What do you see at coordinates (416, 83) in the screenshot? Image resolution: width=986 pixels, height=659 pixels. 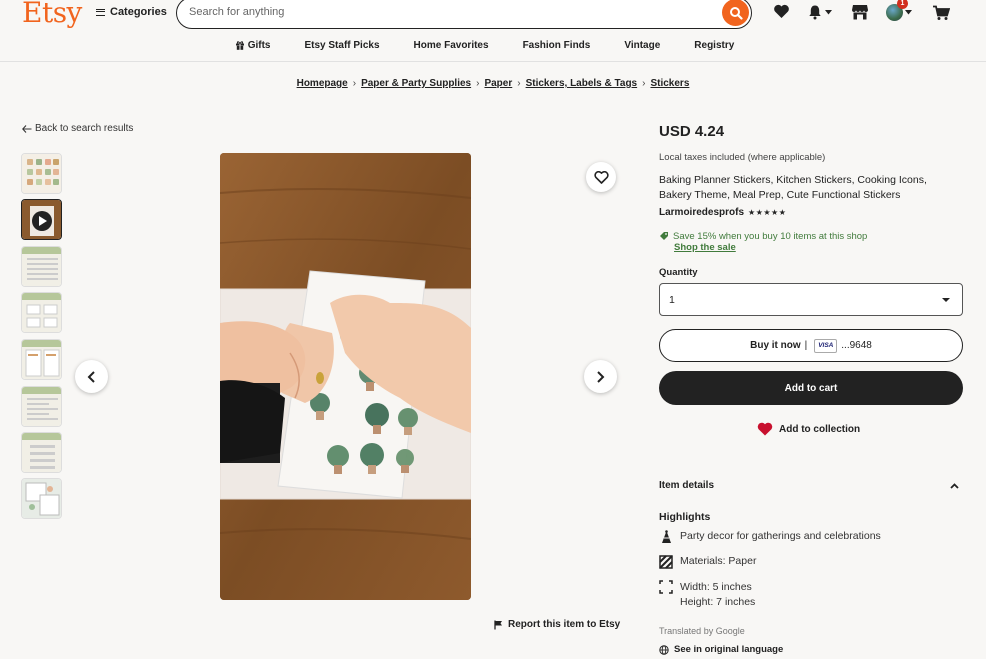 I see `breadcrumb-link: Paper & Party Supplies` at bounding box center [416, 83].